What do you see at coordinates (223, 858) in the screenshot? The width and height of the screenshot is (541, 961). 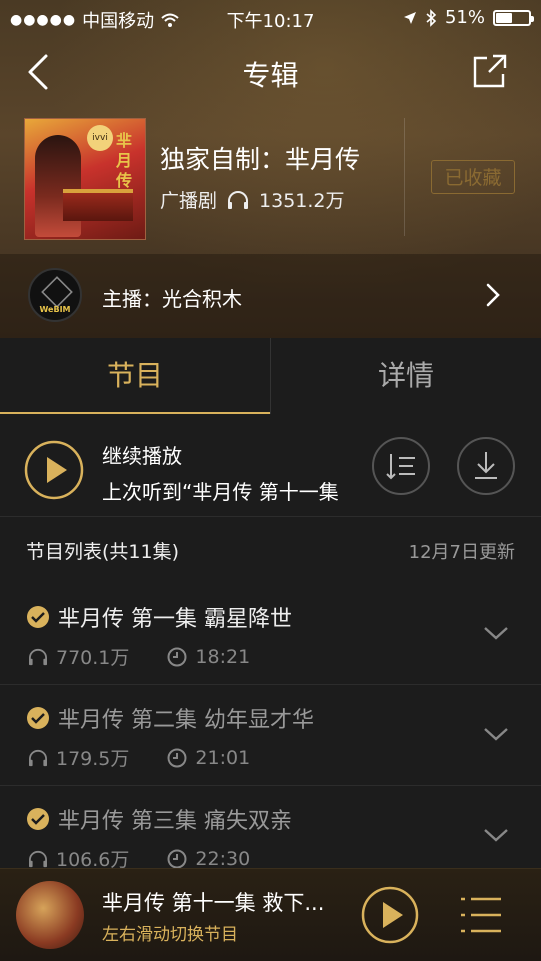 I see `episode-duration: 22:30` at bounding box center [223, 858].